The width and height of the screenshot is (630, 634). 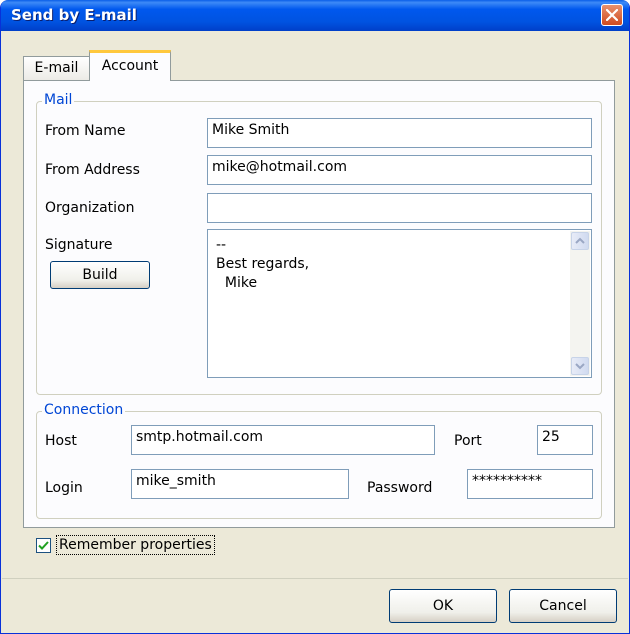 What do you see at coordinates (400, 488) in the screenshot?
I see `password-label: Password` at bounding box center [400, 488].